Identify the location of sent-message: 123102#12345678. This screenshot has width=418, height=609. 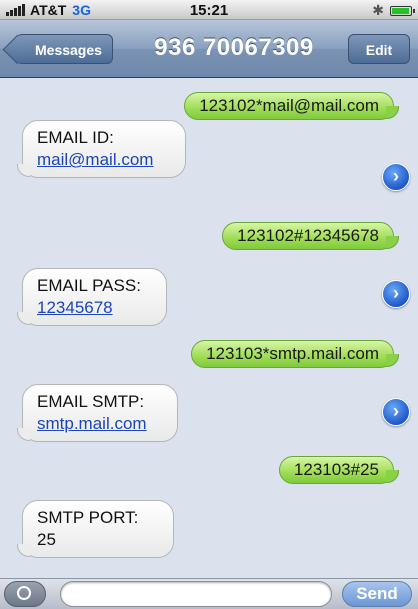
(310, 236).